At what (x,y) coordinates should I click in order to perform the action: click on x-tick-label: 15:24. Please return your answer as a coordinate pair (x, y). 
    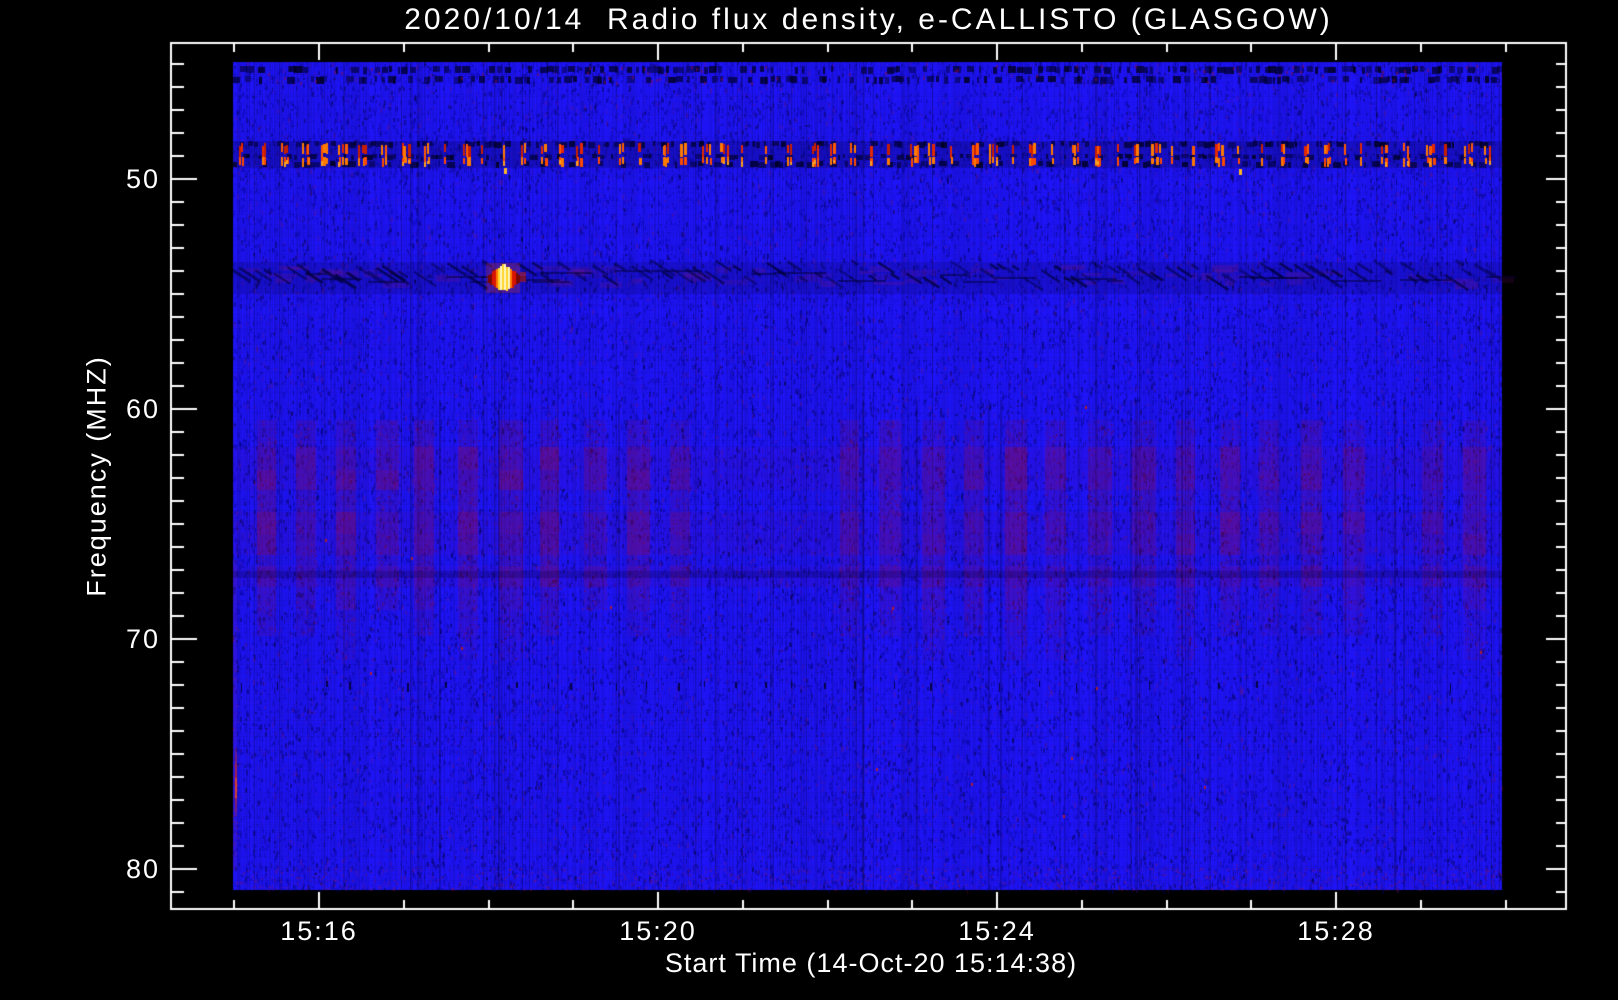
    Looking at the image, I should click on (997, 931).